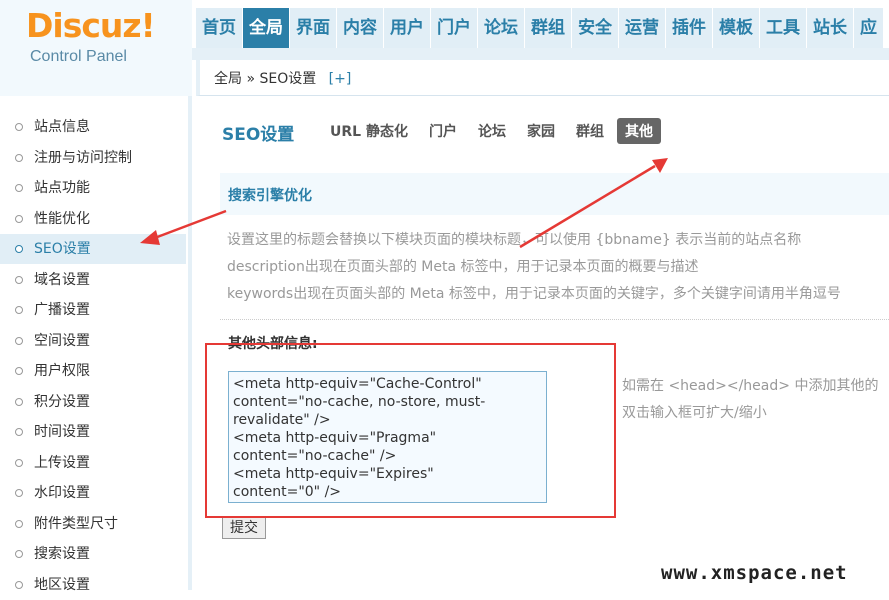  I want to click on nav-item-7: 群组, so click(548, 28).